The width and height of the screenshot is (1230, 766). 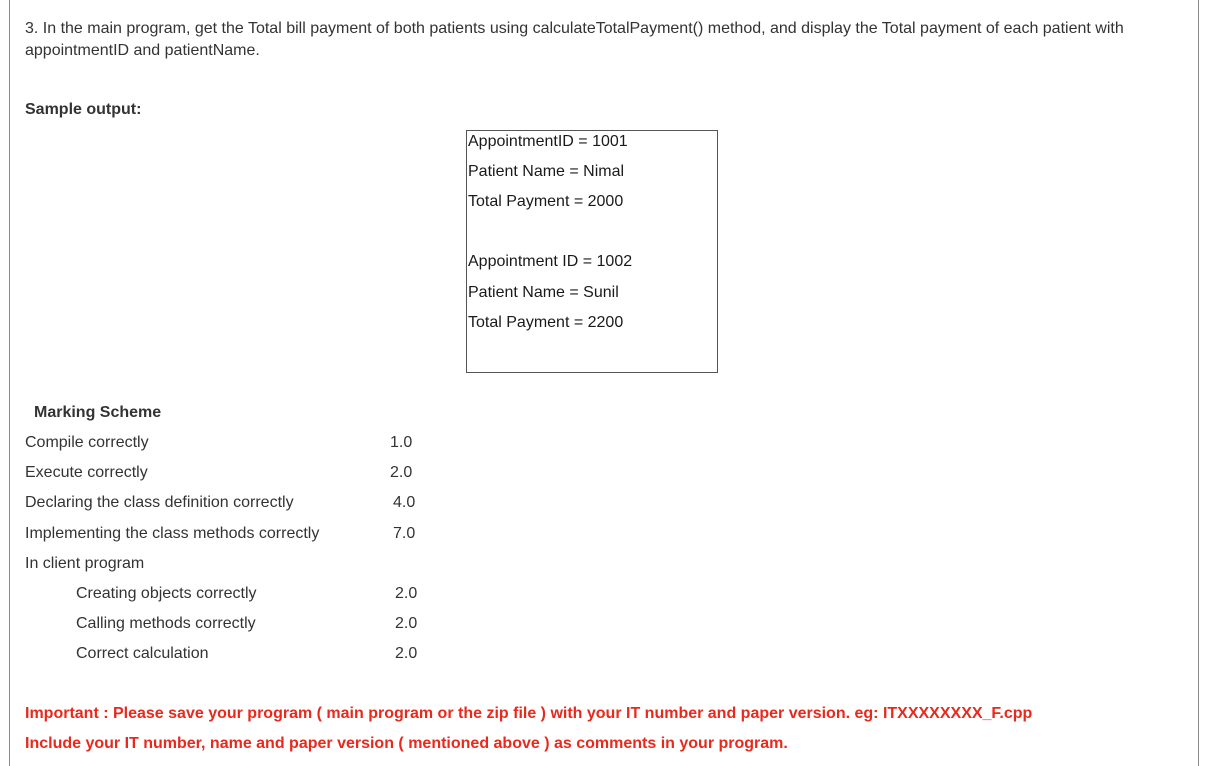 What do you see at coordinates (404, 502) in the screenshot?
I see `marking-mark-class-definition: 4.0` at bounding box center [404, 502].